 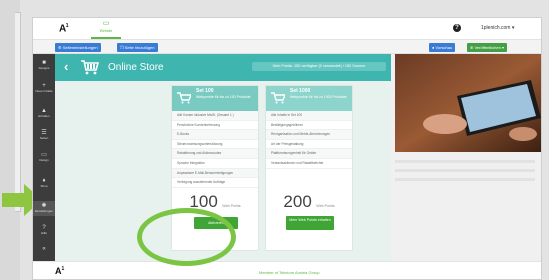 I want to click on get-more-points-button: Mehr Web Points erhalten, so click(x=310, y=223).